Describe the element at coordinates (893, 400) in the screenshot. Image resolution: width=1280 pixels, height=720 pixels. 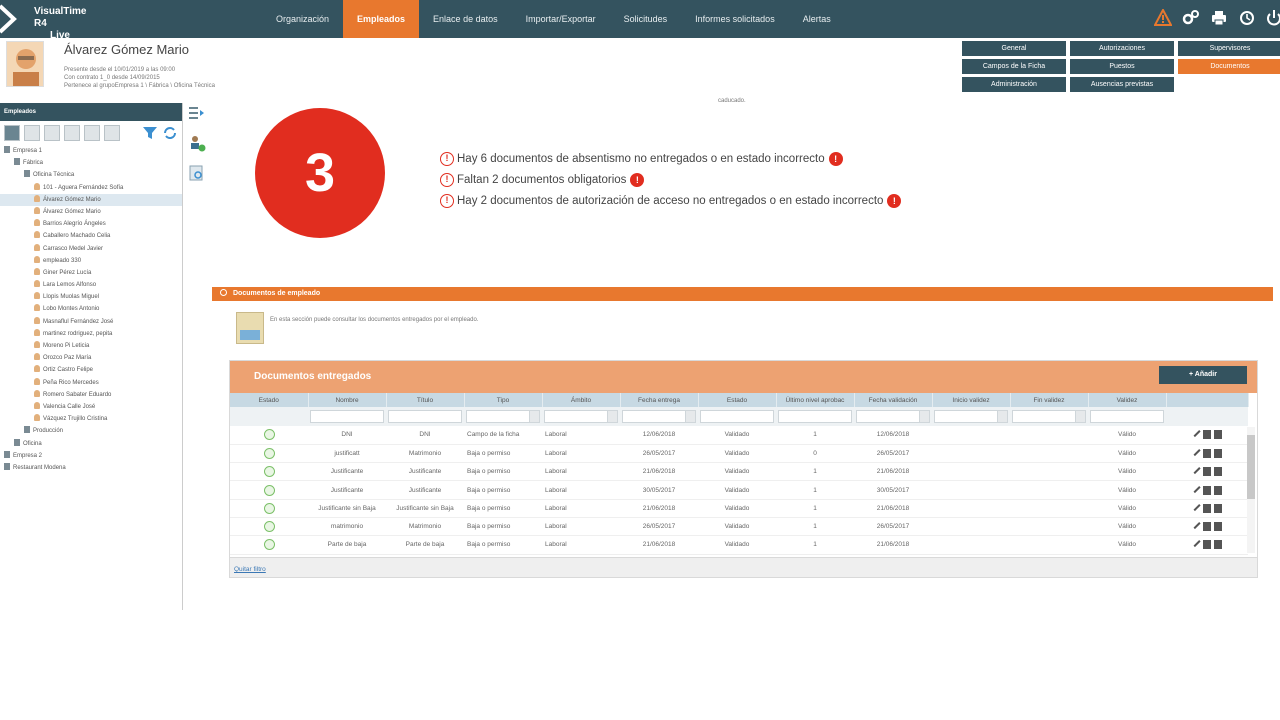
I see `column-header: Fecha validación` at that location.